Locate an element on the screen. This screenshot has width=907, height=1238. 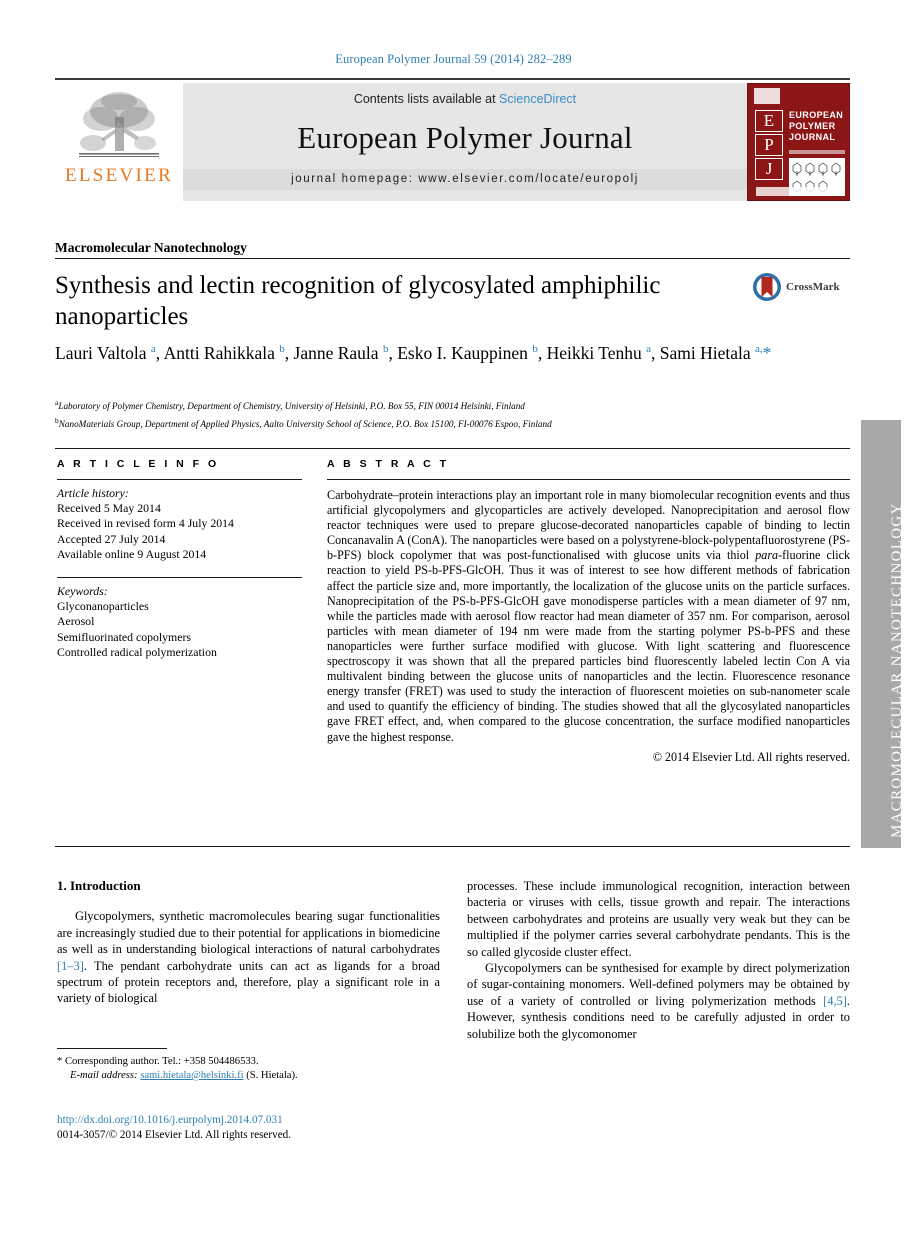
cover-publisher-mark is located at coordinates (767, 96).